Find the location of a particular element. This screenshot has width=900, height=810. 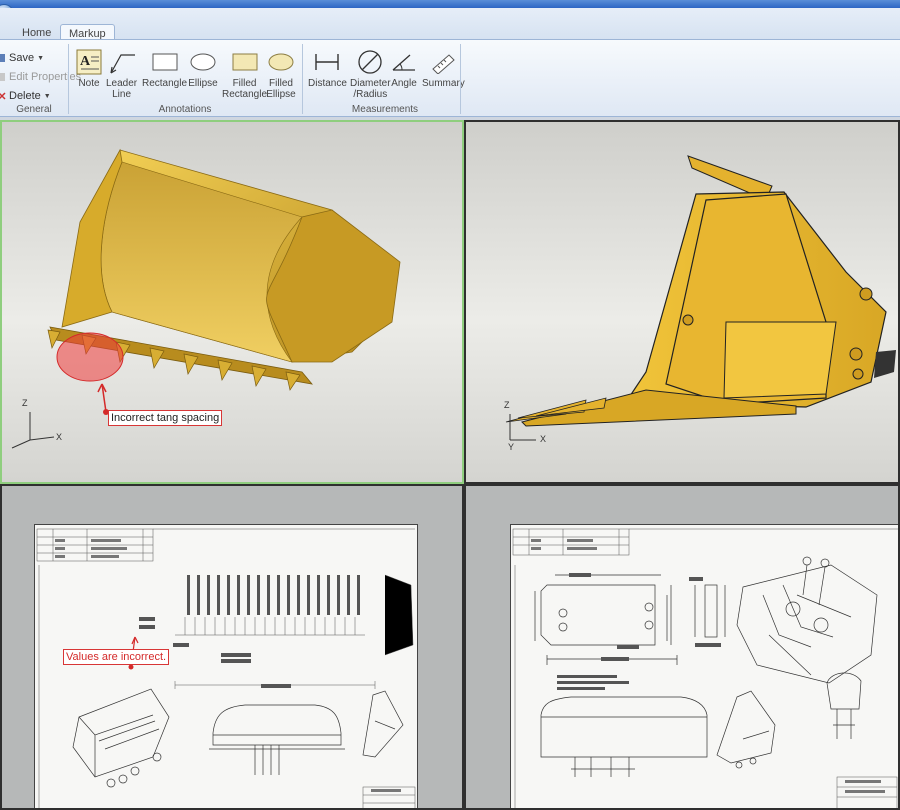

leader-line-button: Leader Line is located at coordinates (121, 74).